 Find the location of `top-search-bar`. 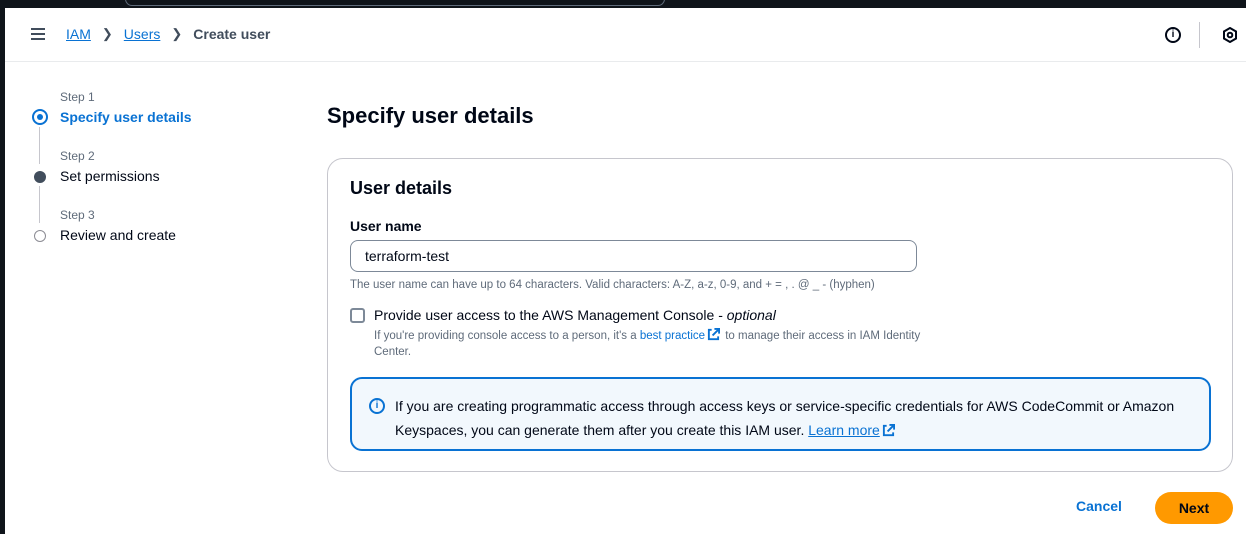

top-search-bar is located at coordinates (395, 3).